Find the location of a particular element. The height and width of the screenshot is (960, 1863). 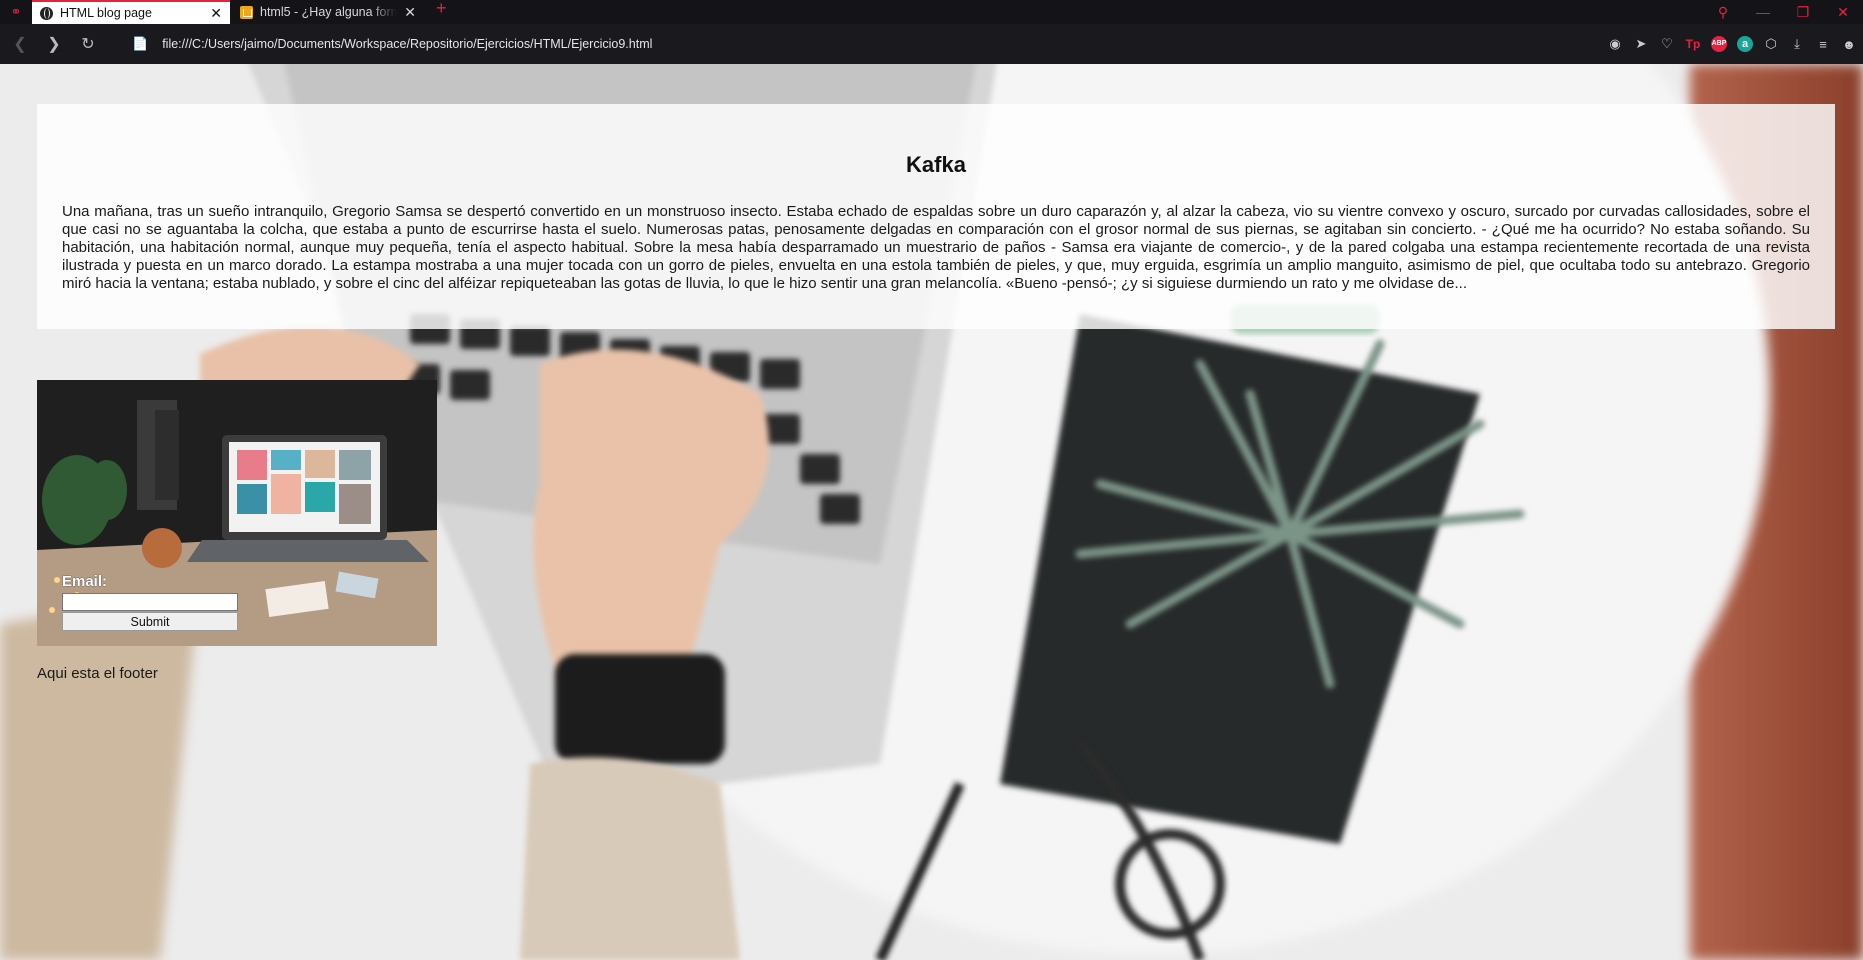

abp-icon: ABP is located at coordinates (1719, 44).